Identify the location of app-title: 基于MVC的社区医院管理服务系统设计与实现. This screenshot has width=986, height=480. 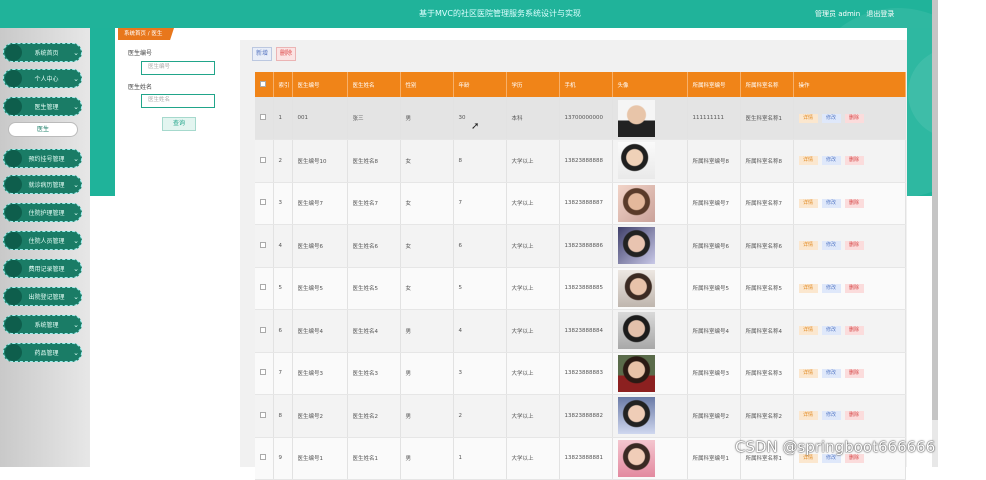
(500, 13).